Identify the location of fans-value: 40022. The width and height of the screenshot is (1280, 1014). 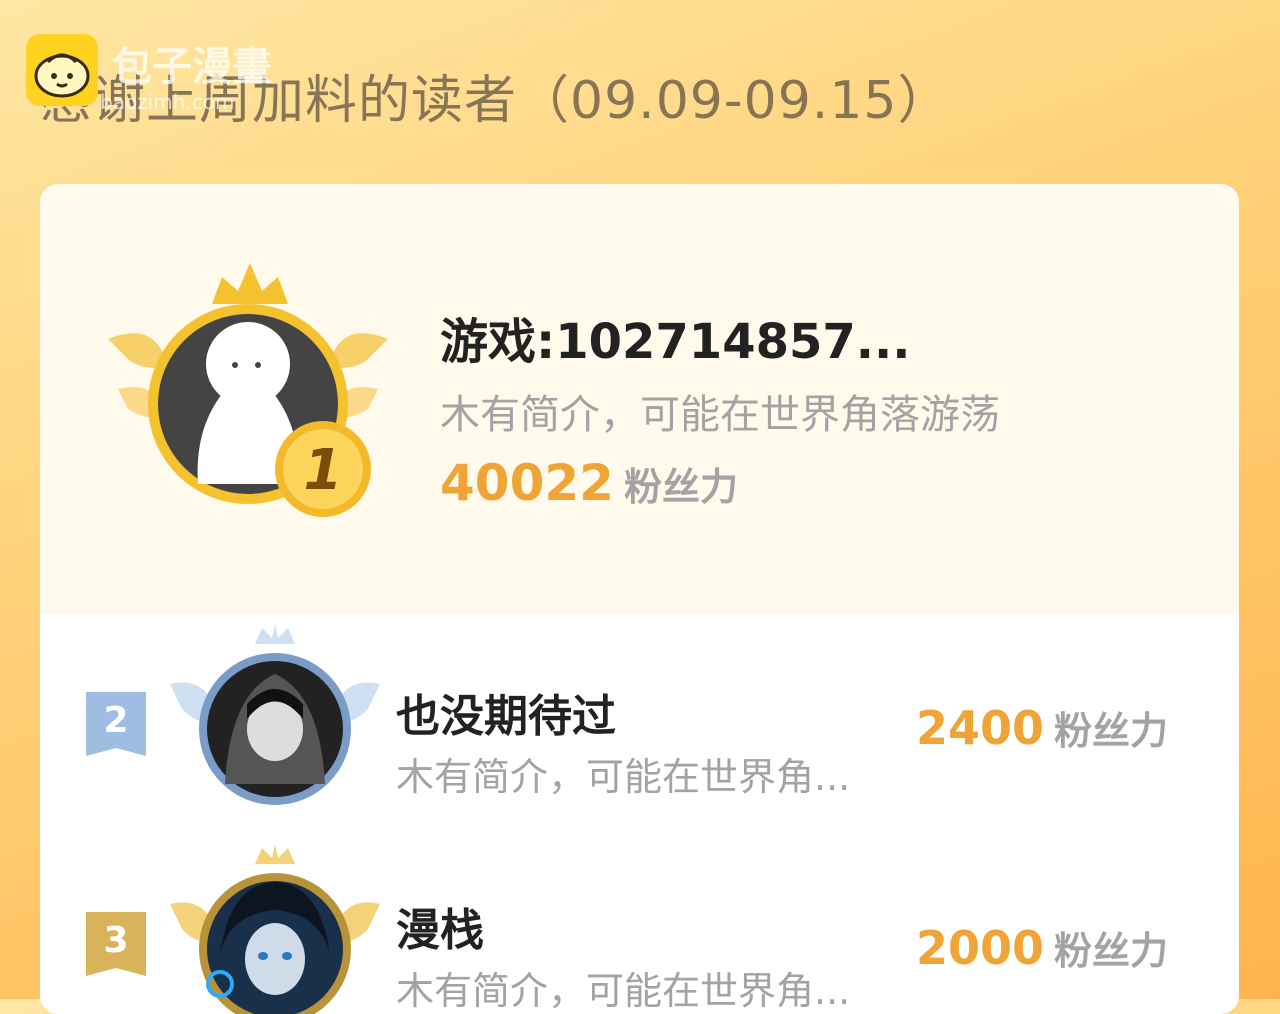
(527, 483).